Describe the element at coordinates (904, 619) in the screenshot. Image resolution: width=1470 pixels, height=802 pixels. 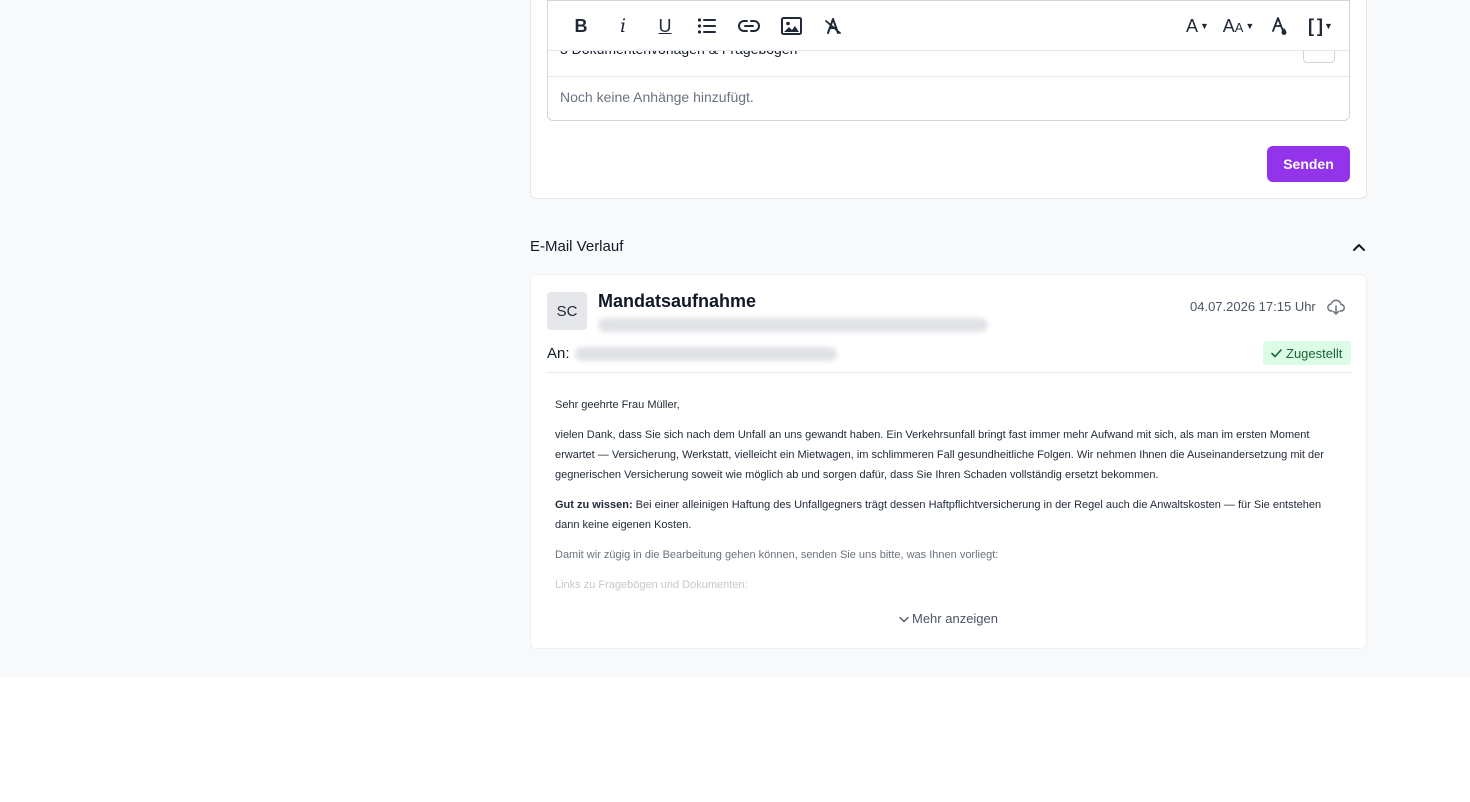
I see `chevron-down-icon` at that location.